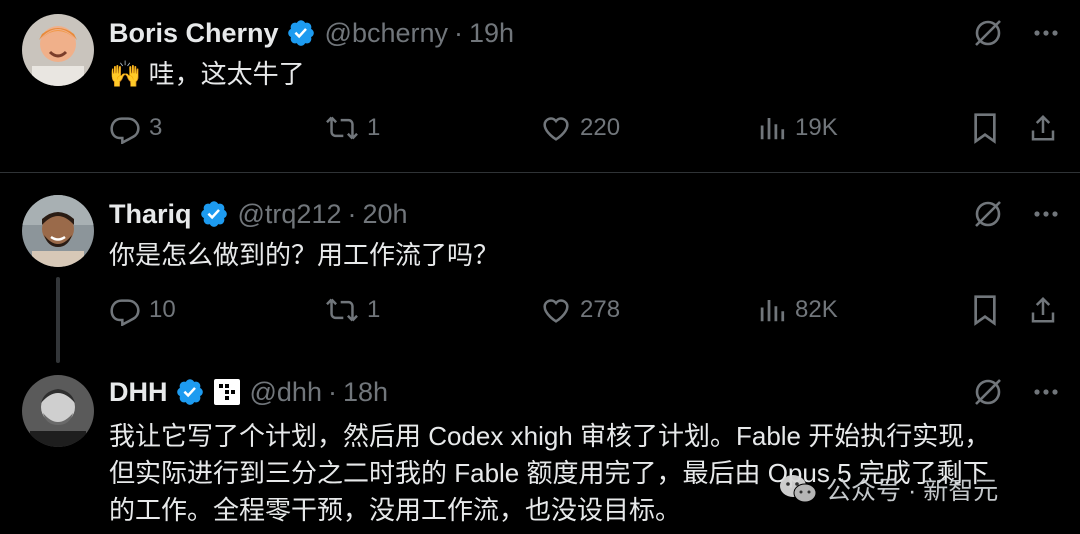 The height and width of the screenshot is (534, 1080). Describe the element at coordinates (286, 392) in the screenshot. I see `user-handle: @dhh` at that location.